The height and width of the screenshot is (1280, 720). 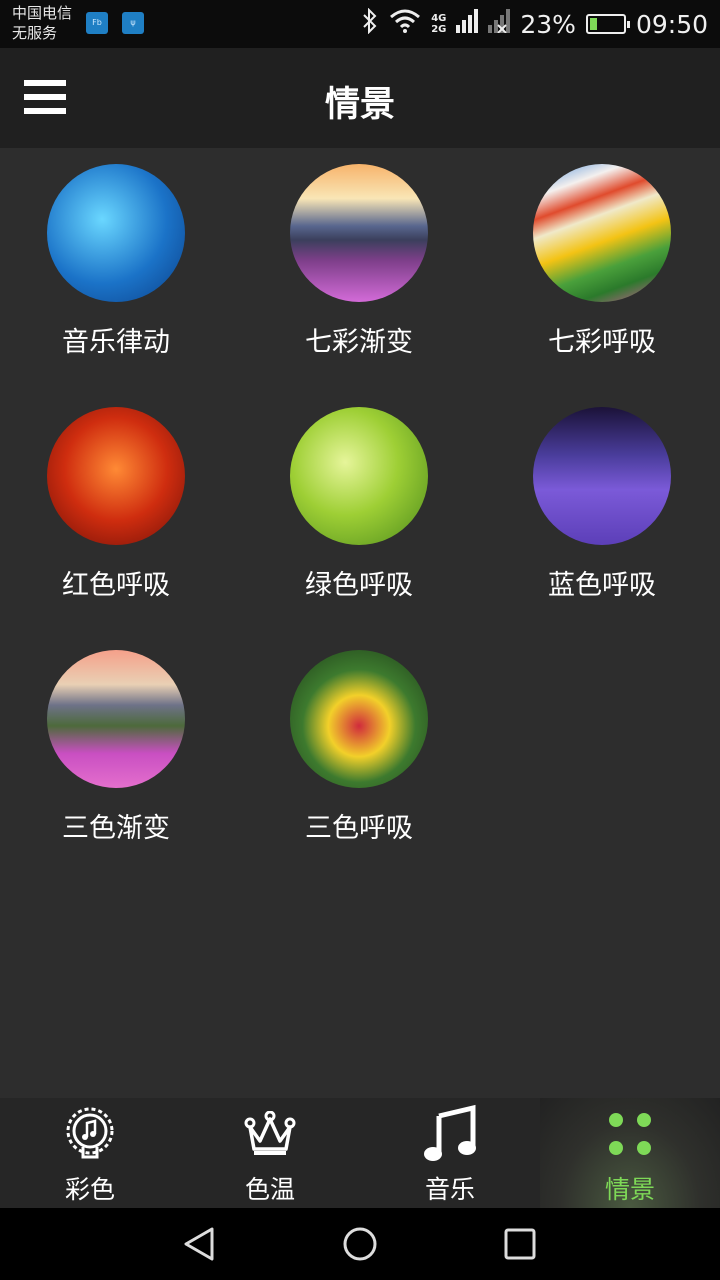 I want to click on scene-item-tricolor-fade: 三色渐变, so click(x=116, y=747).